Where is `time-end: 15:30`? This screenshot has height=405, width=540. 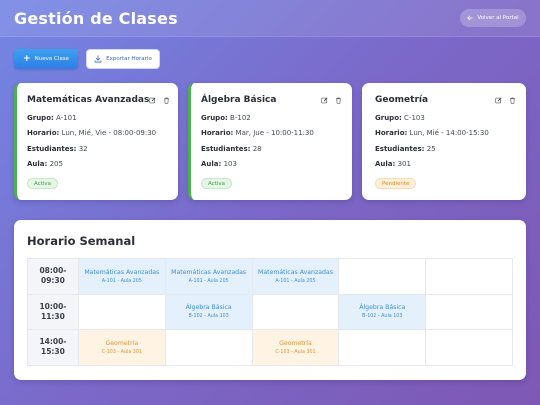 time-end: 15:30 is located at coordinates (53, 352).